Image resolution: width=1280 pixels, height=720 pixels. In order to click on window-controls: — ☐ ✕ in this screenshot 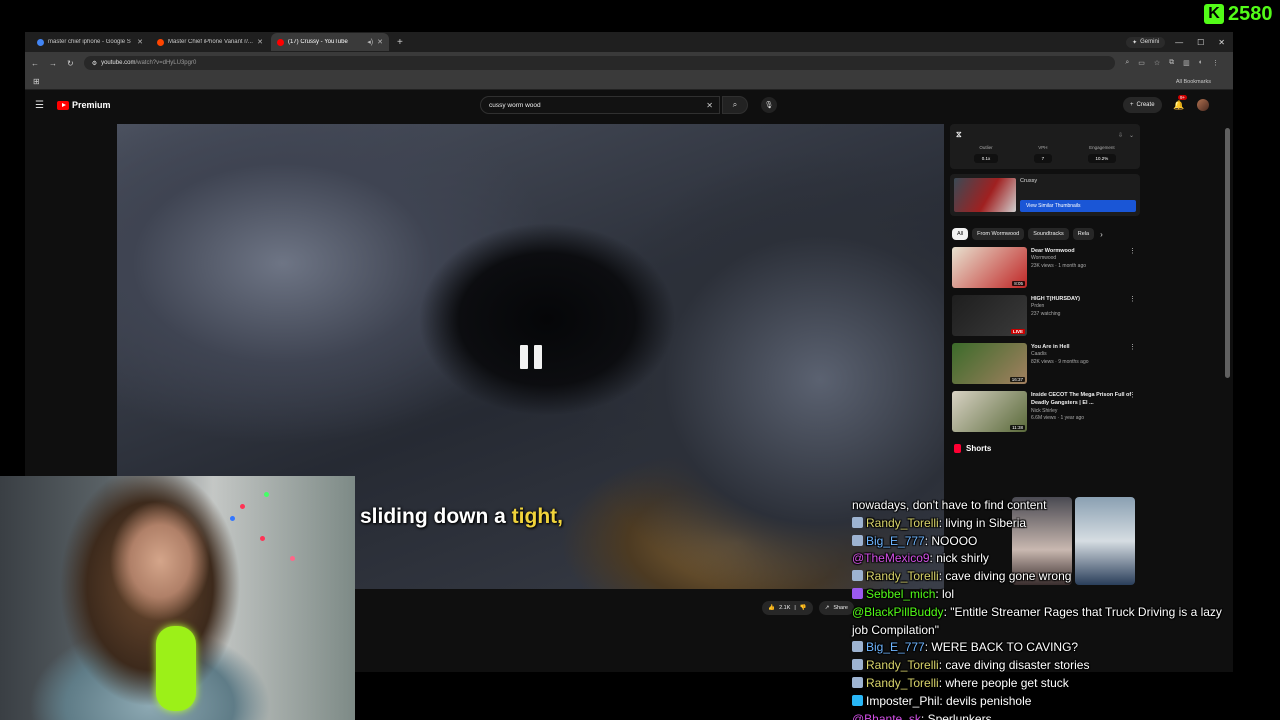, I will do `click(1200, 42)`.